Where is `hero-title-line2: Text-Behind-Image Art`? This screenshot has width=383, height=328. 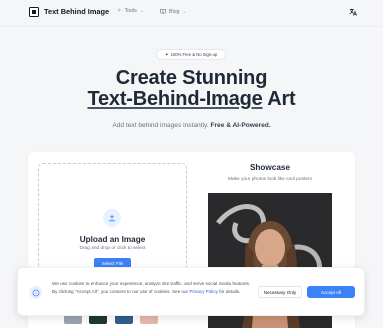
hero-title-line2: Text-Behind-Image Art is located at coordinates (191, 99).